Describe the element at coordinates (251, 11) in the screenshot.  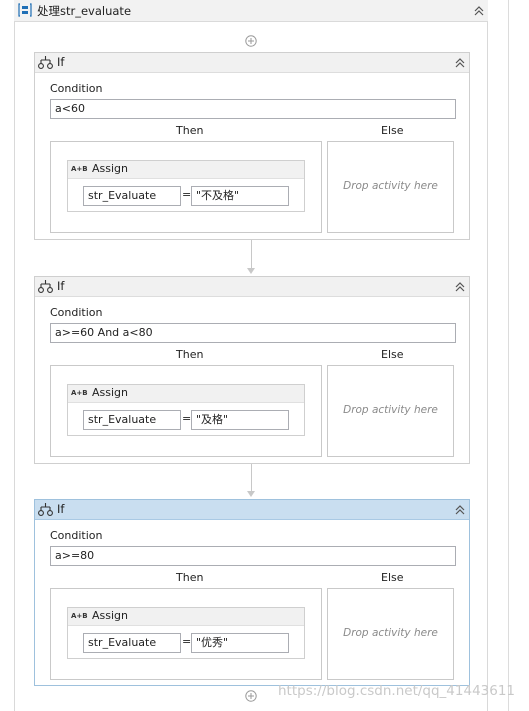
I see `sequence-header: 处理str_evaluate` at that location.